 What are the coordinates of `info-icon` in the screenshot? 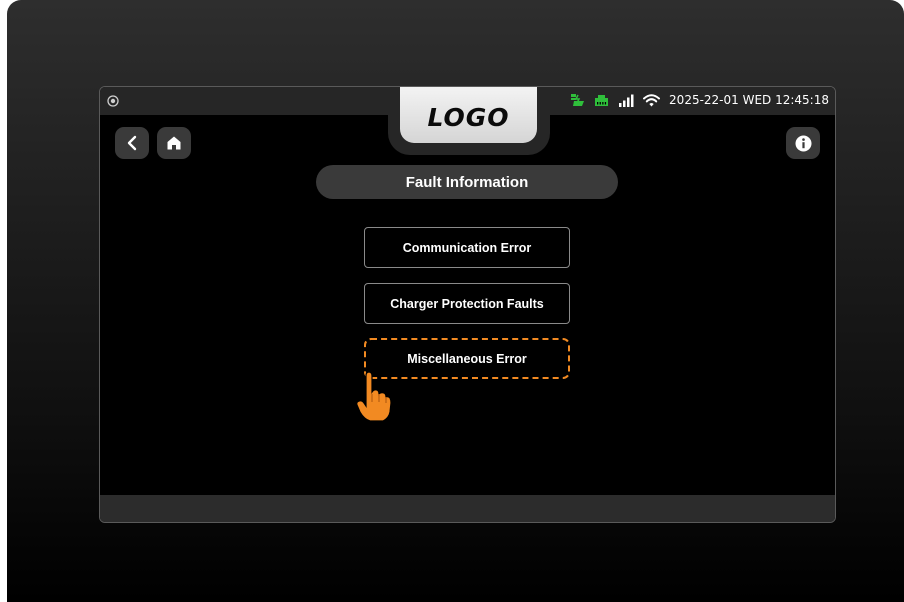 It's located at (803, 143).